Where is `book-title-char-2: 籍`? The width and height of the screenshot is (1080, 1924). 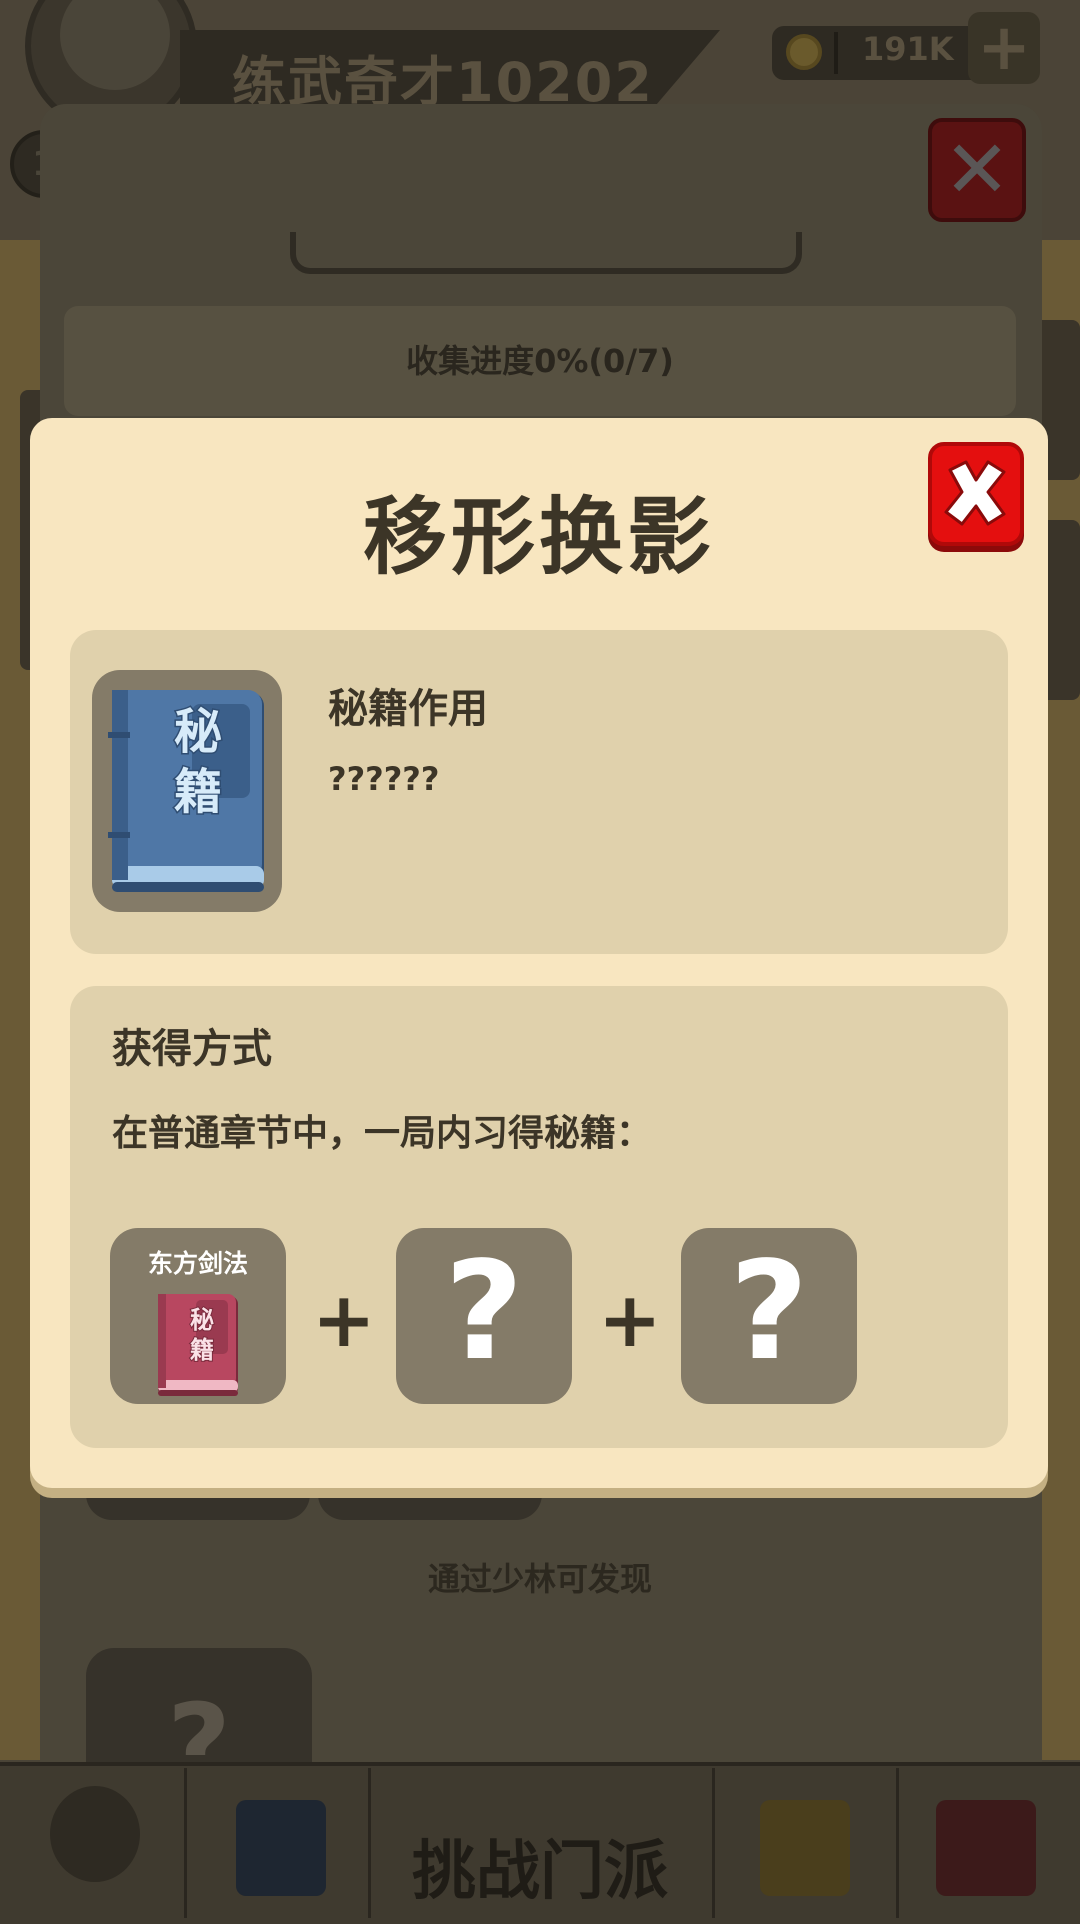
book-title-char-2: 籍 is located at coordinates (198, 792).